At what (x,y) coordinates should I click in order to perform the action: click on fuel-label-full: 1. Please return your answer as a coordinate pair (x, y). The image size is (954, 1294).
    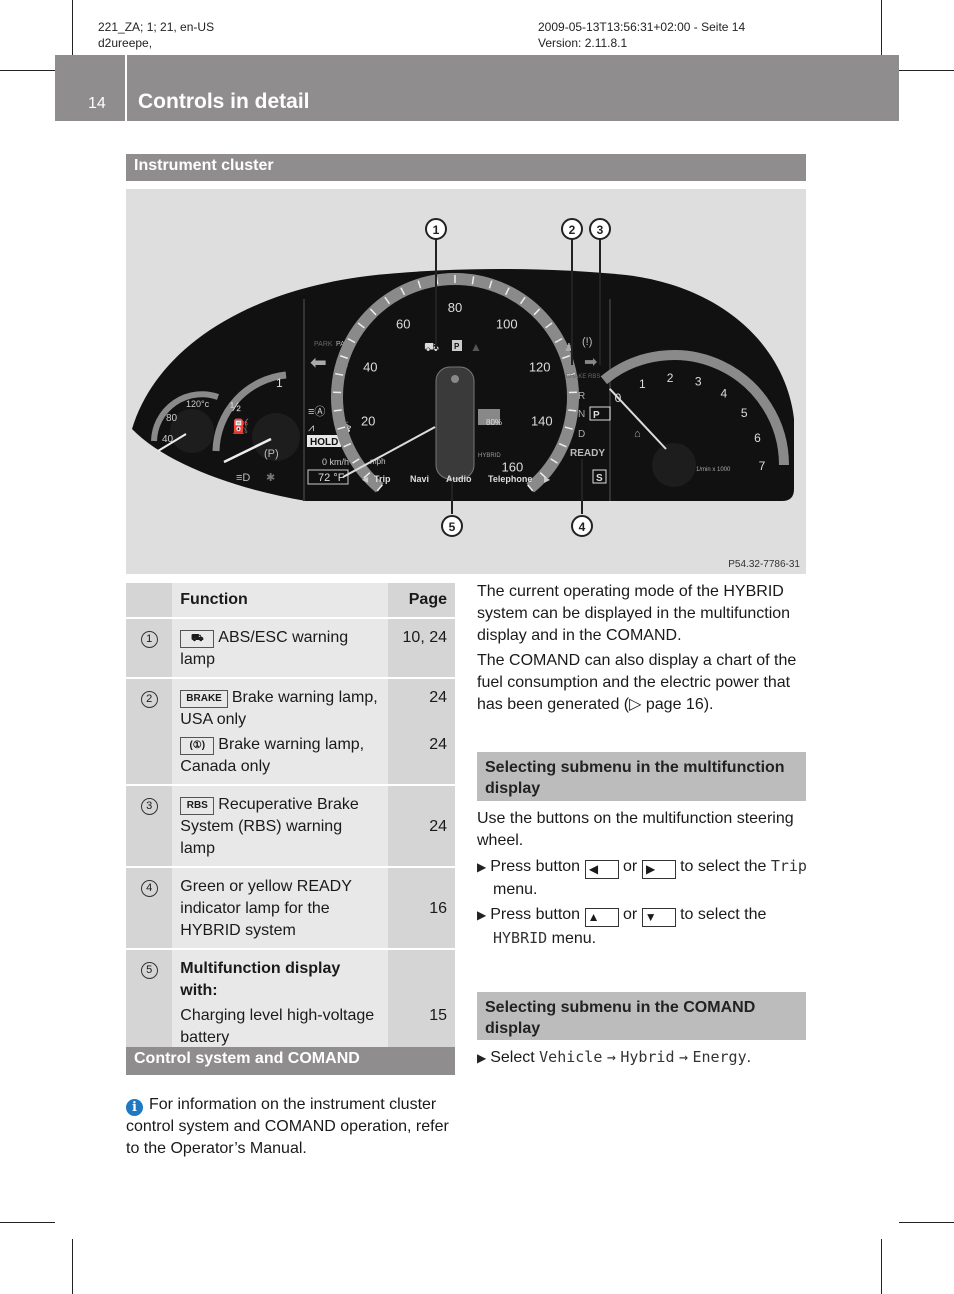
    Looking at the image, I should click on (279, 383).